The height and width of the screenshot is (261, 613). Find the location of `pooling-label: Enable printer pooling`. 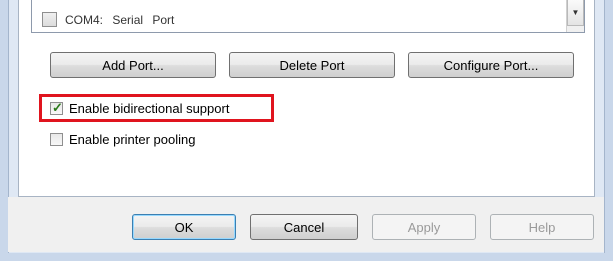

pooling-label: Enable printer pooling is located at coordinates (132, 139).